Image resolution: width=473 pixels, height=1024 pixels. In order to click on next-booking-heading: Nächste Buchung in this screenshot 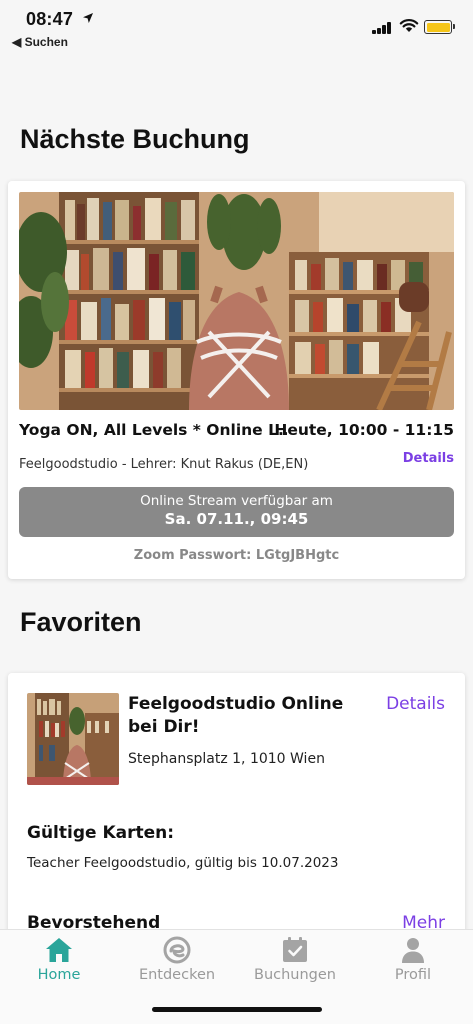, I will do `click(135, 139)`.